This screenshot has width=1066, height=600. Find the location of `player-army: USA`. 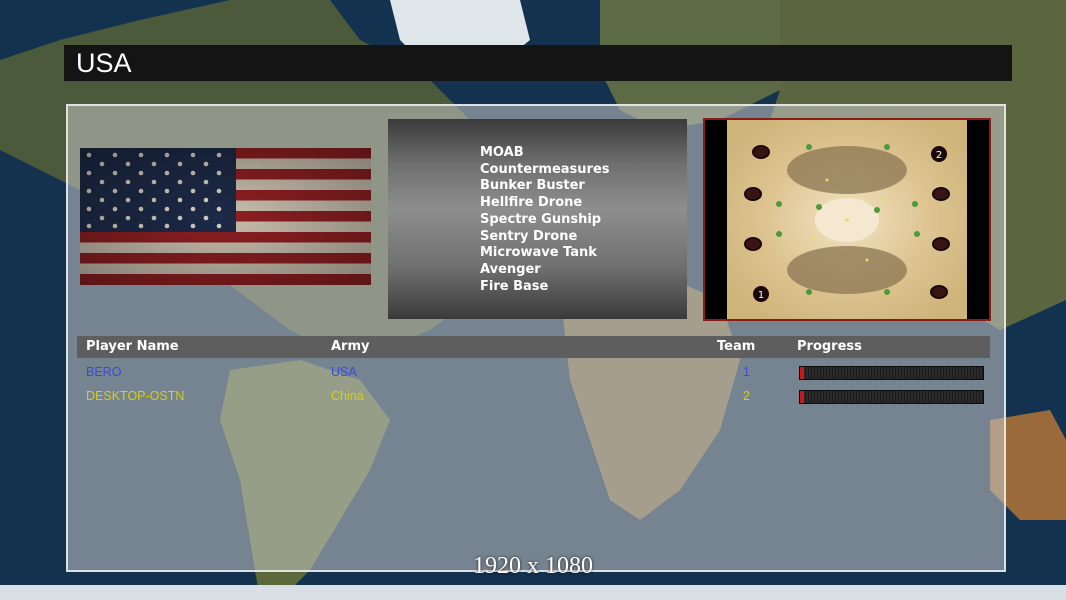

player-army: USA is located at coordinates (344, 372).